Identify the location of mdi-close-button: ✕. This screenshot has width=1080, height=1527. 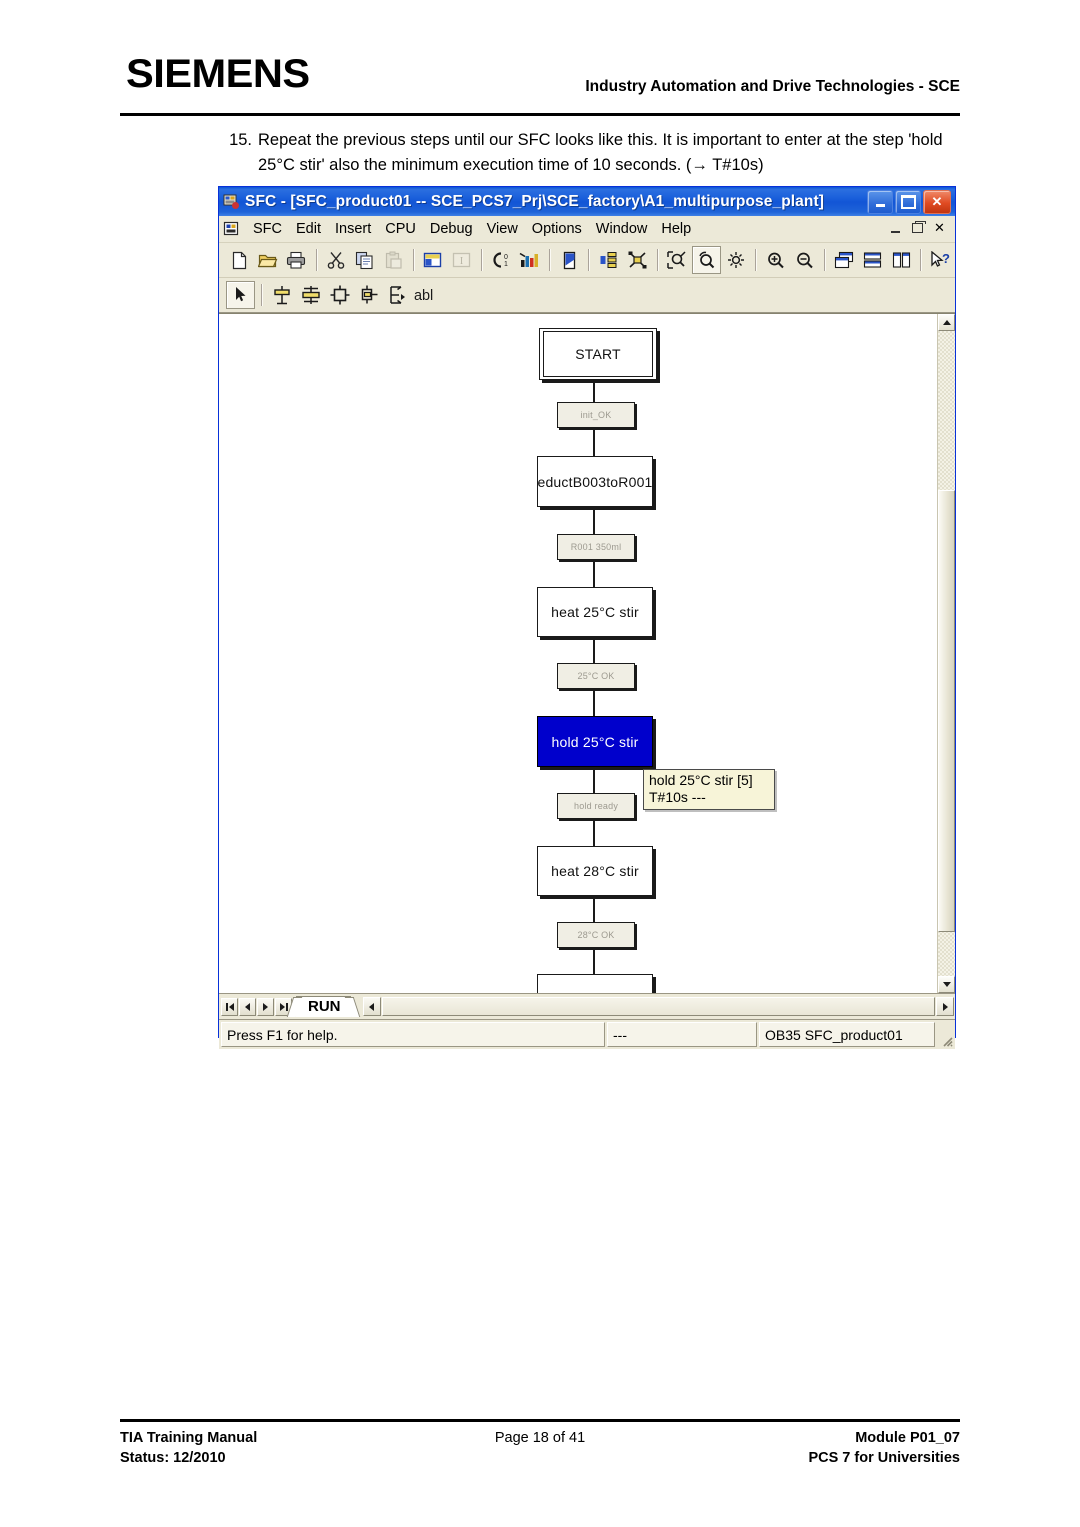
(939, 228).